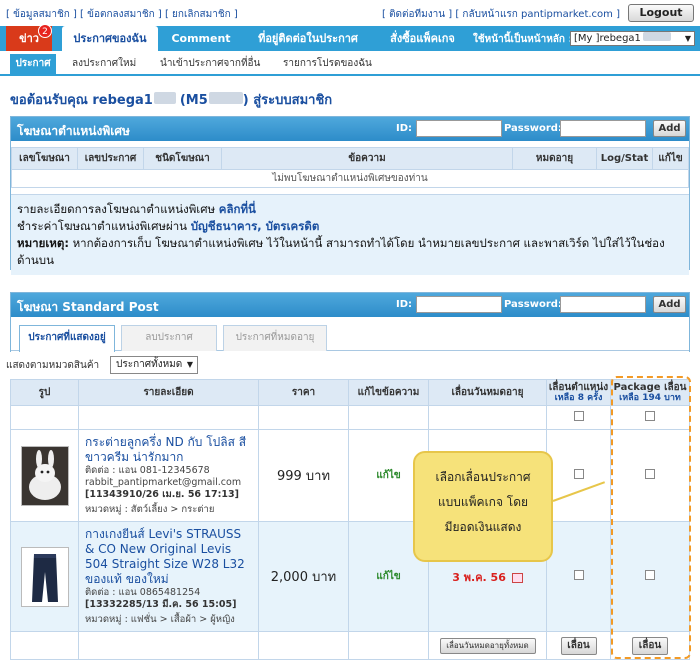 The width and height of the screenshot is (700, 660). I want to click on post-price: 999 บาท, so click(303, 475).